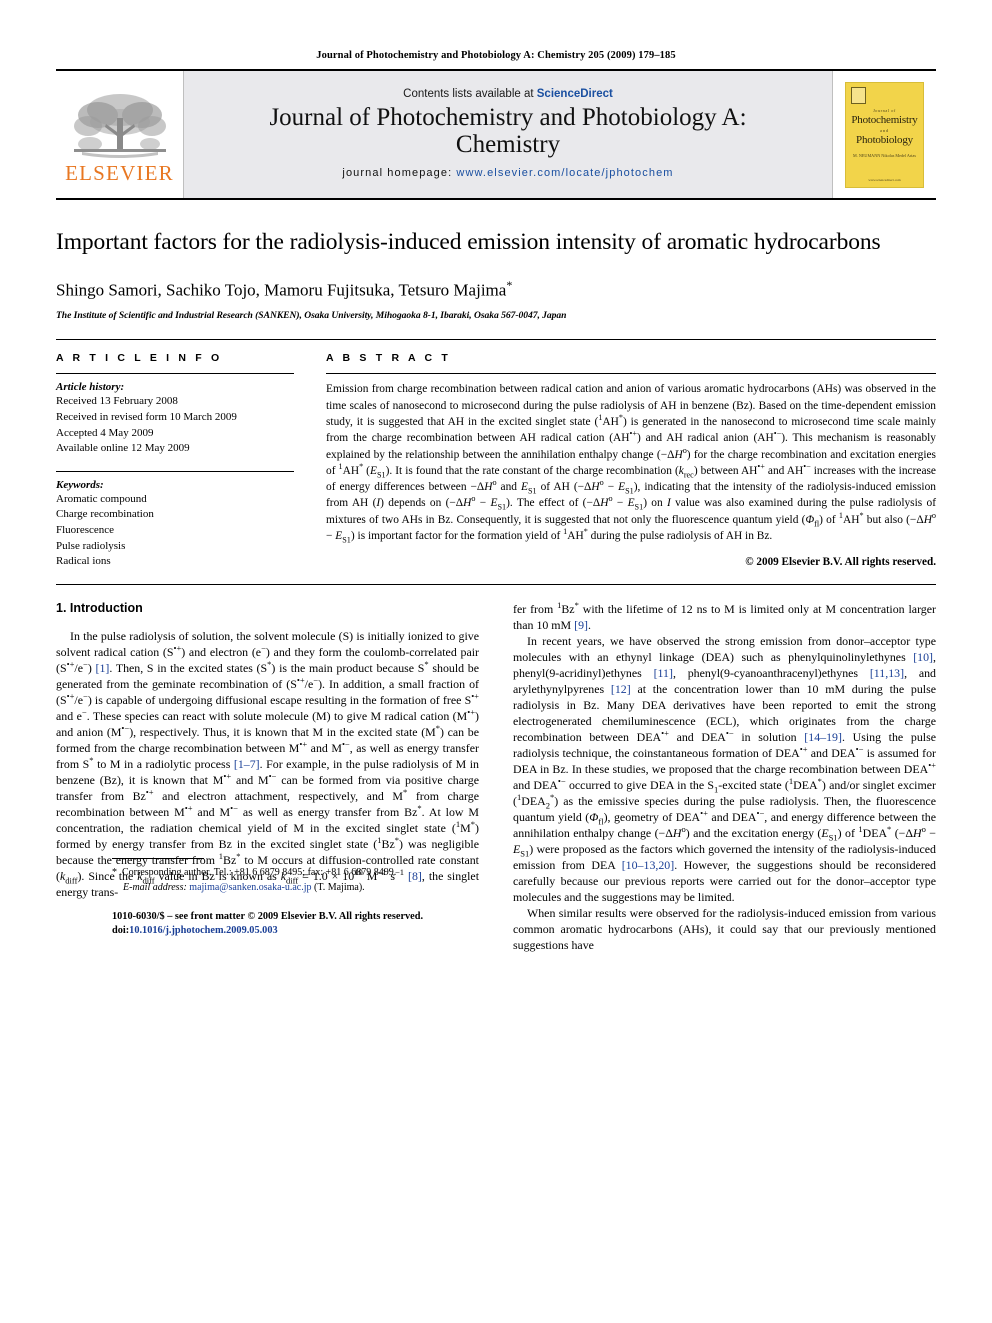 The width and height of the screenshot is (992, 1323). What do you see at coordinates (884, 155) in the screenshot?
I see `cover-editors: M. NEUMANN Nikolas Medel Arias` at bounding box center [884, 155].